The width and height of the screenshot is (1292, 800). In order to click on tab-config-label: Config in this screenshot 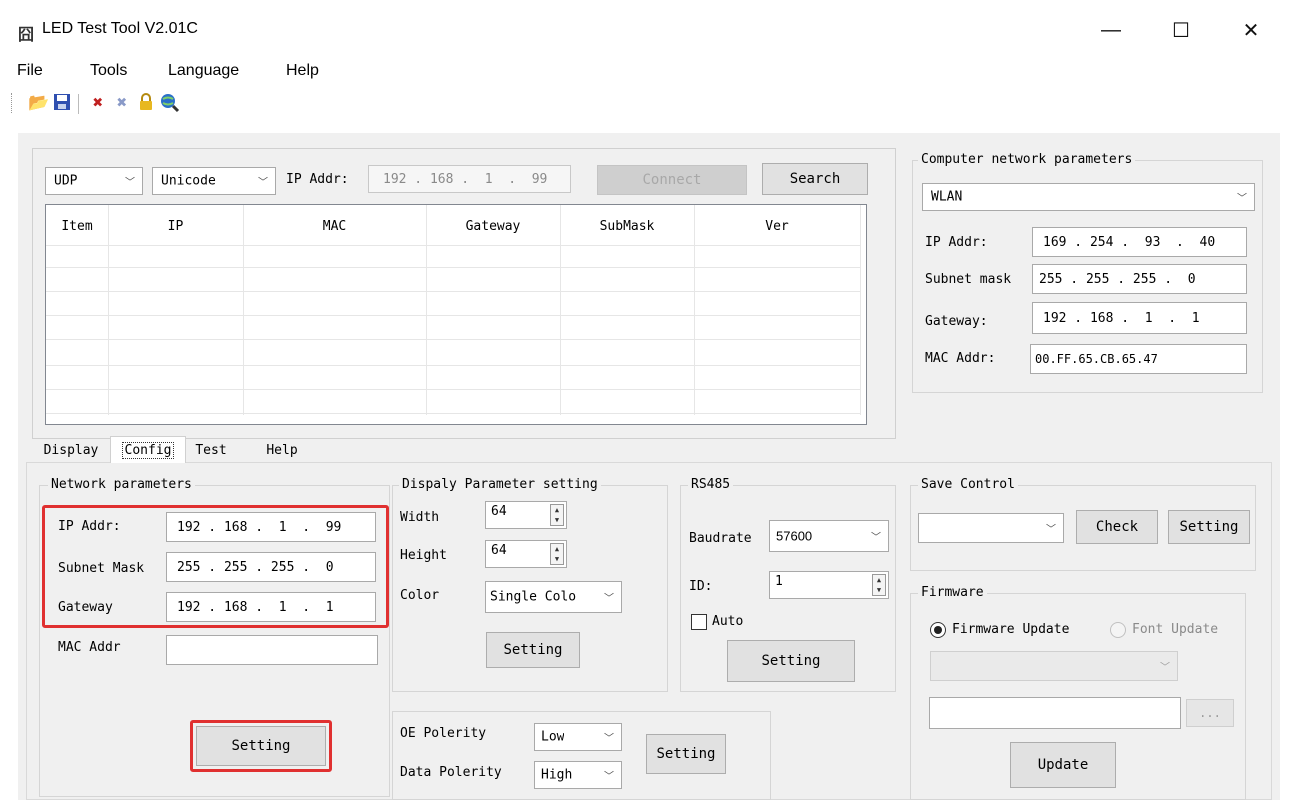, I will do `click(148, 450)`.